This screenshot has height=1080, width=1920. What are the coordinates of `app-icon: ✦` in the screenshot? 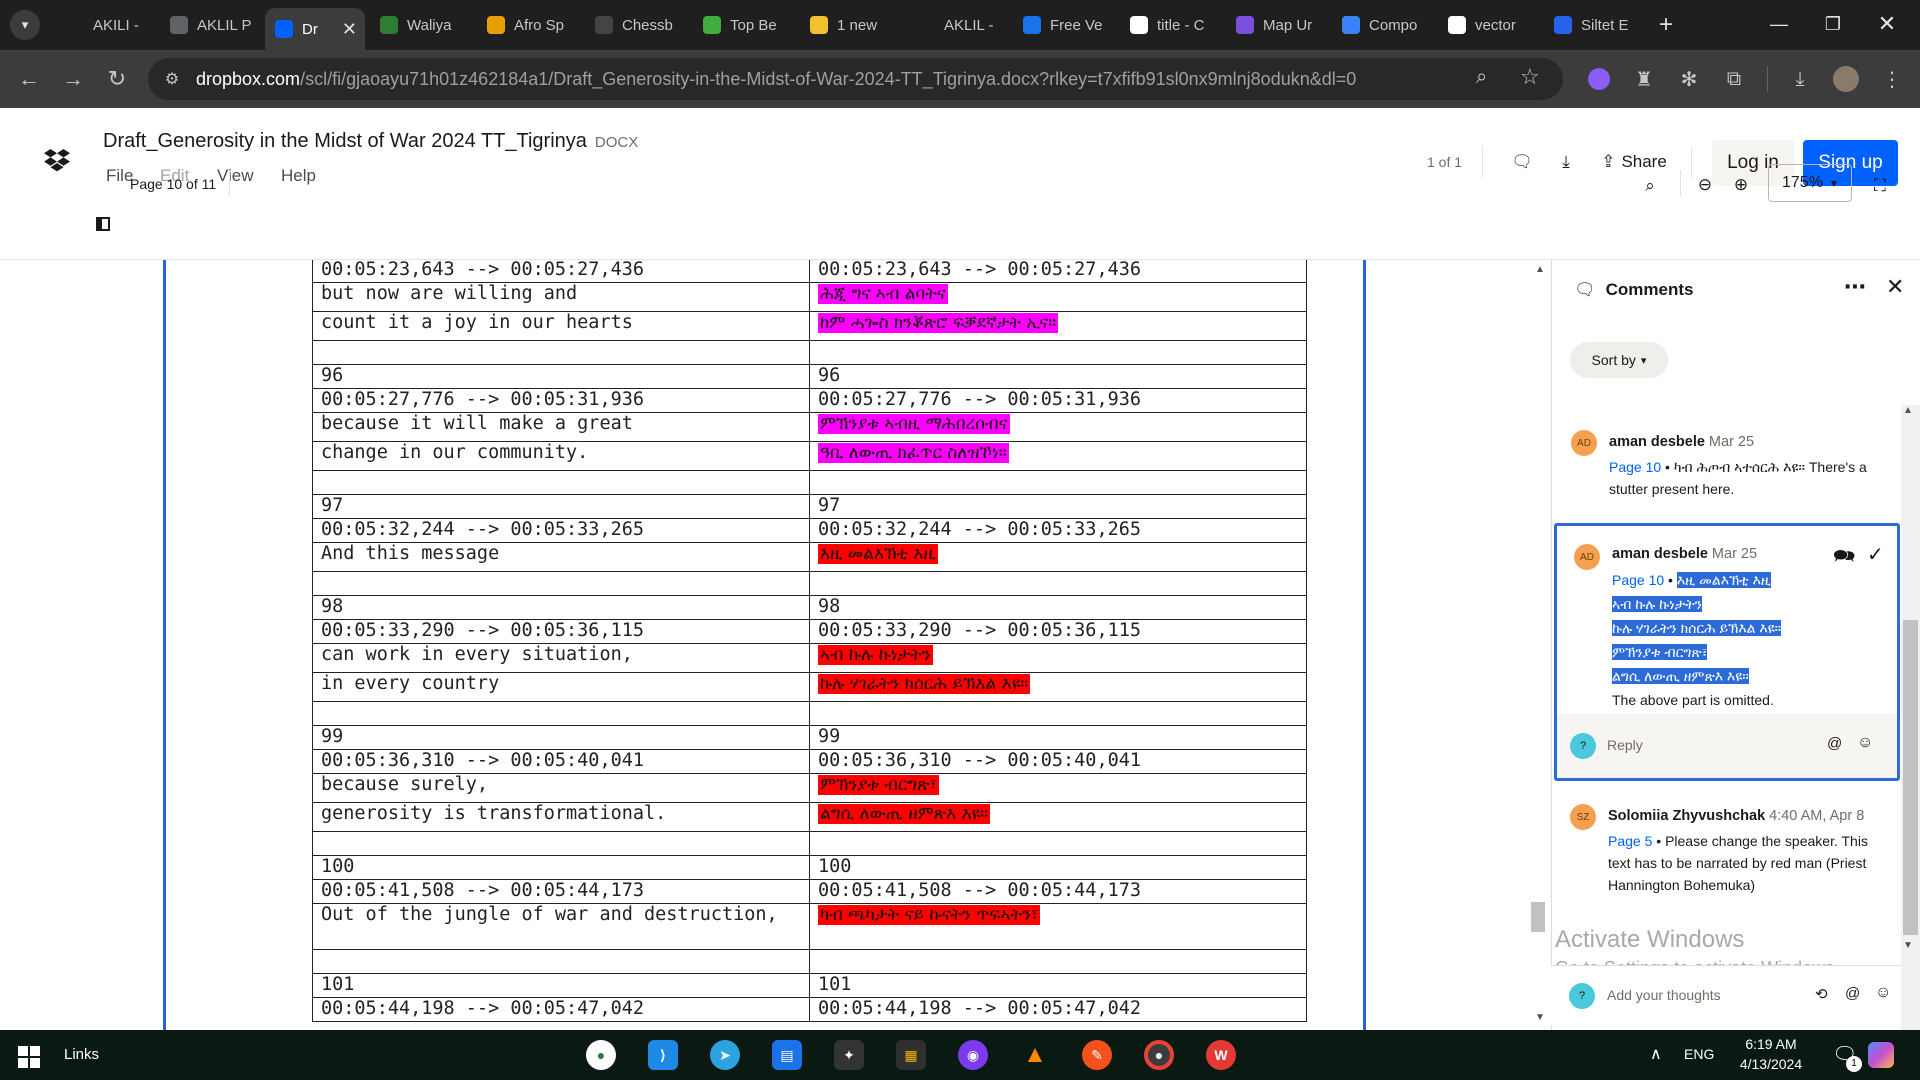 It's located at (849, 1055).